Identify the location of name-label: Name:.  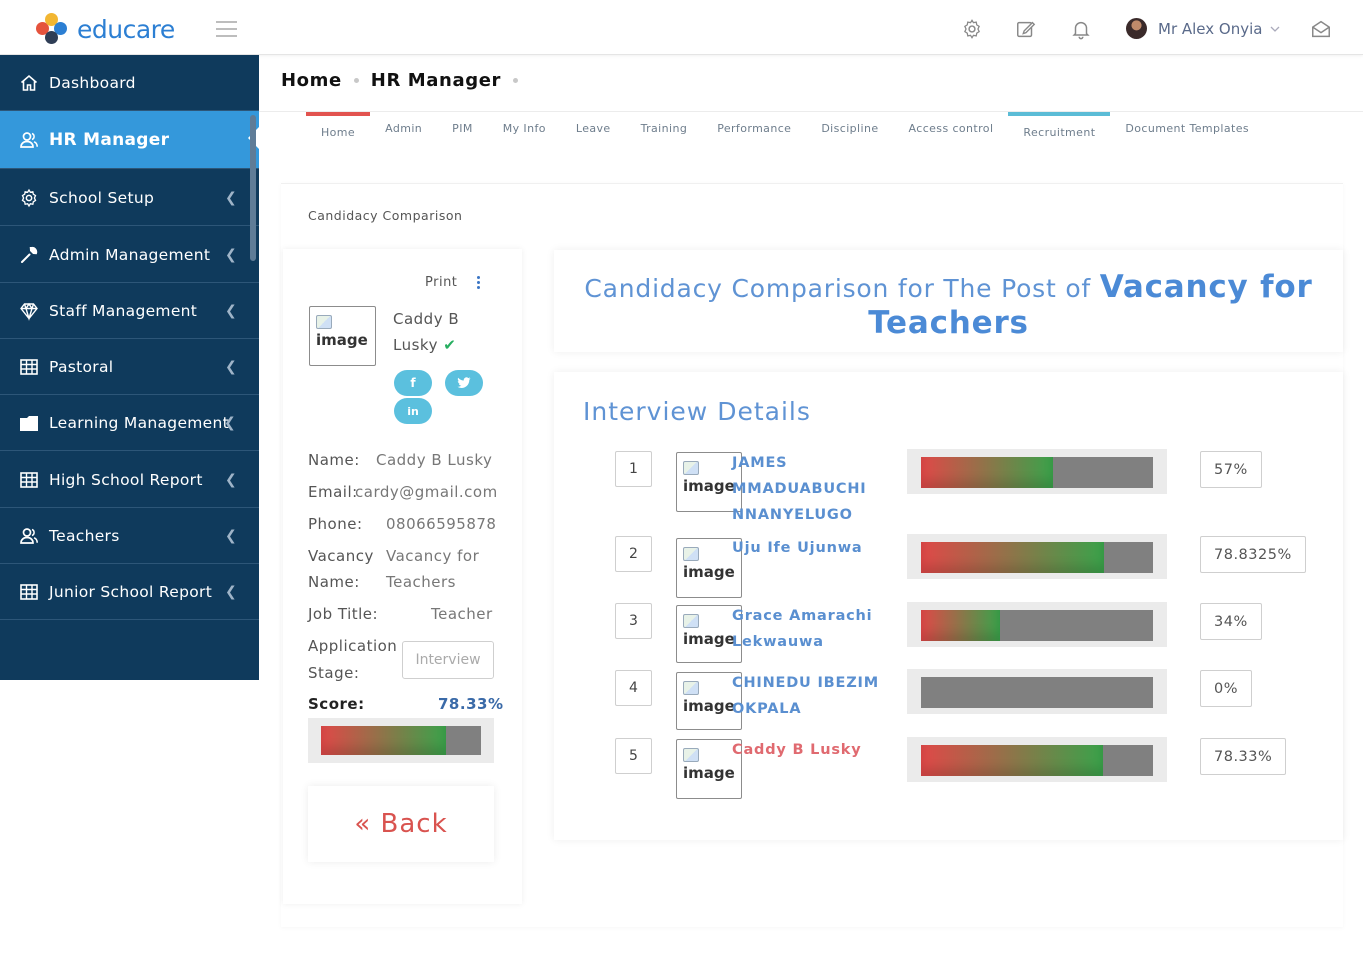
(334, 460).